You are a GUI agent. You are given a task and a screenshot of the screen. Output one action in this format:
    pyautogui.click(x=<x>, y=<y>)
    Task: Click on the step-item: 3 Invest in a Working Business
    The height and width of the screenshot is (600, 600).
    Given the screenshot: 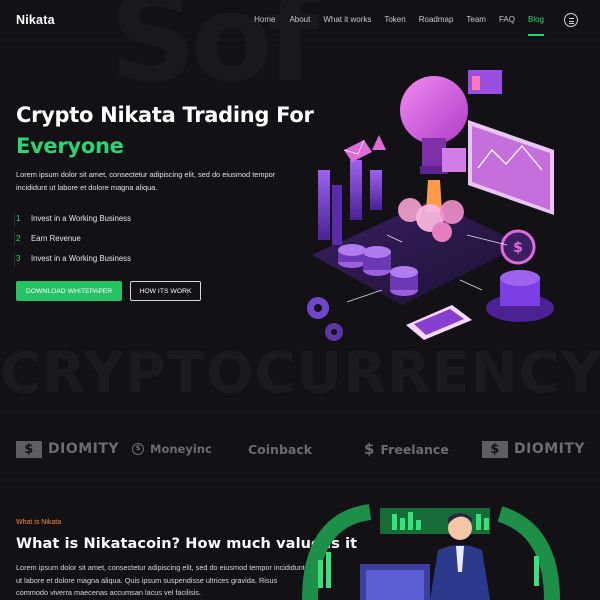 What is the action you would take?
    pyautogui.click(x=72, y=258)
    